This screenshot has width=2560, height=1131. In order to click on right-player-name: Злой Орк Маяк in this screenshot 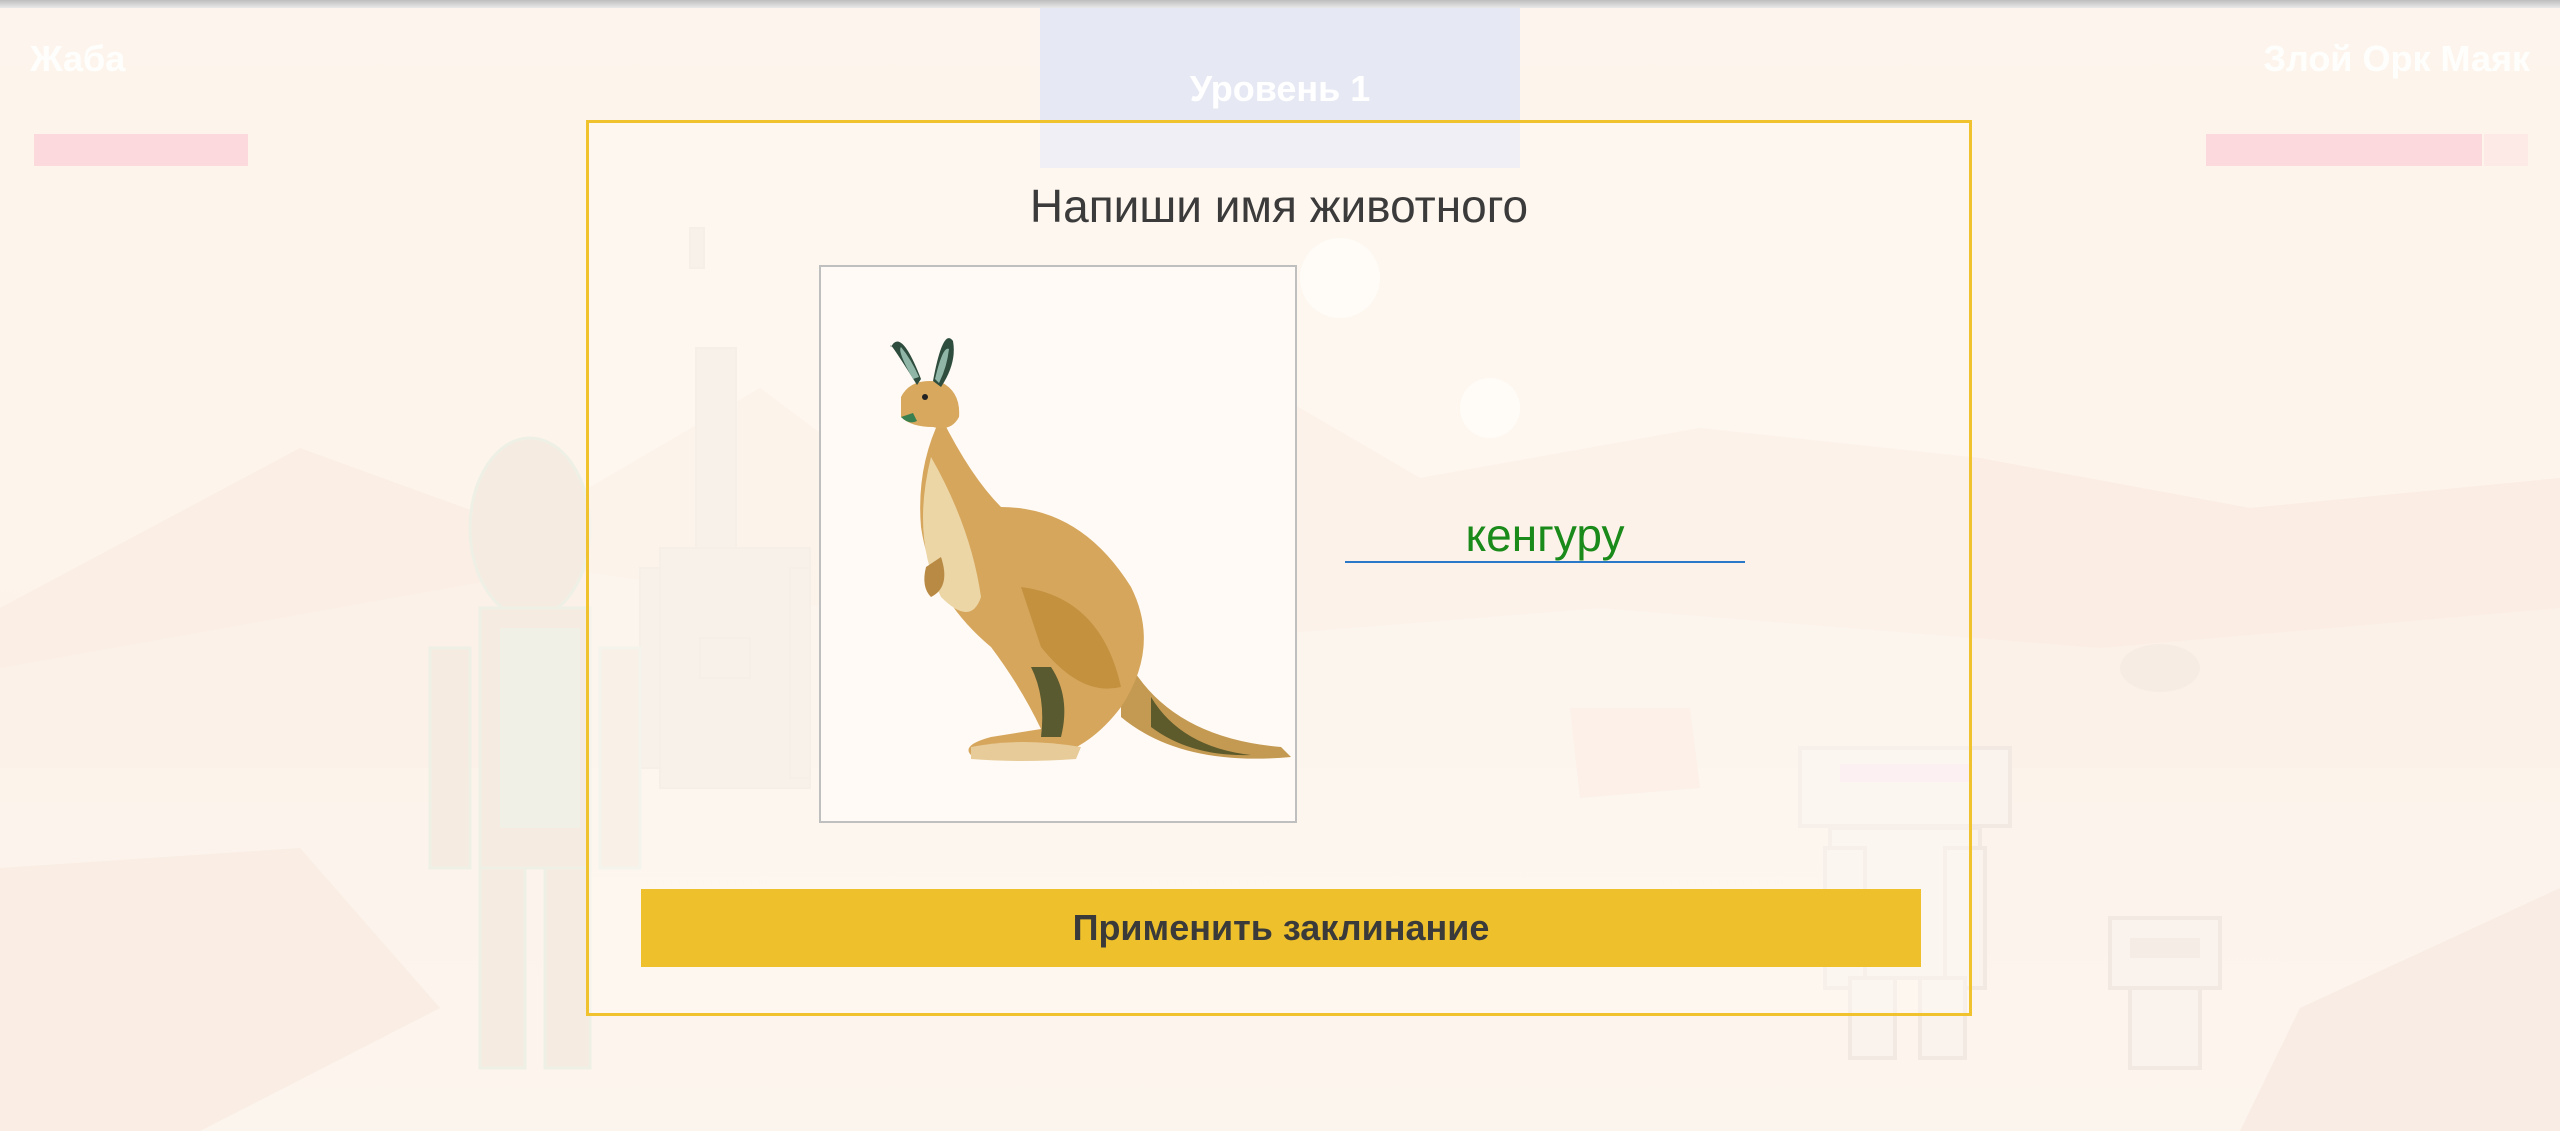, I will do `click(2396, 58)`.